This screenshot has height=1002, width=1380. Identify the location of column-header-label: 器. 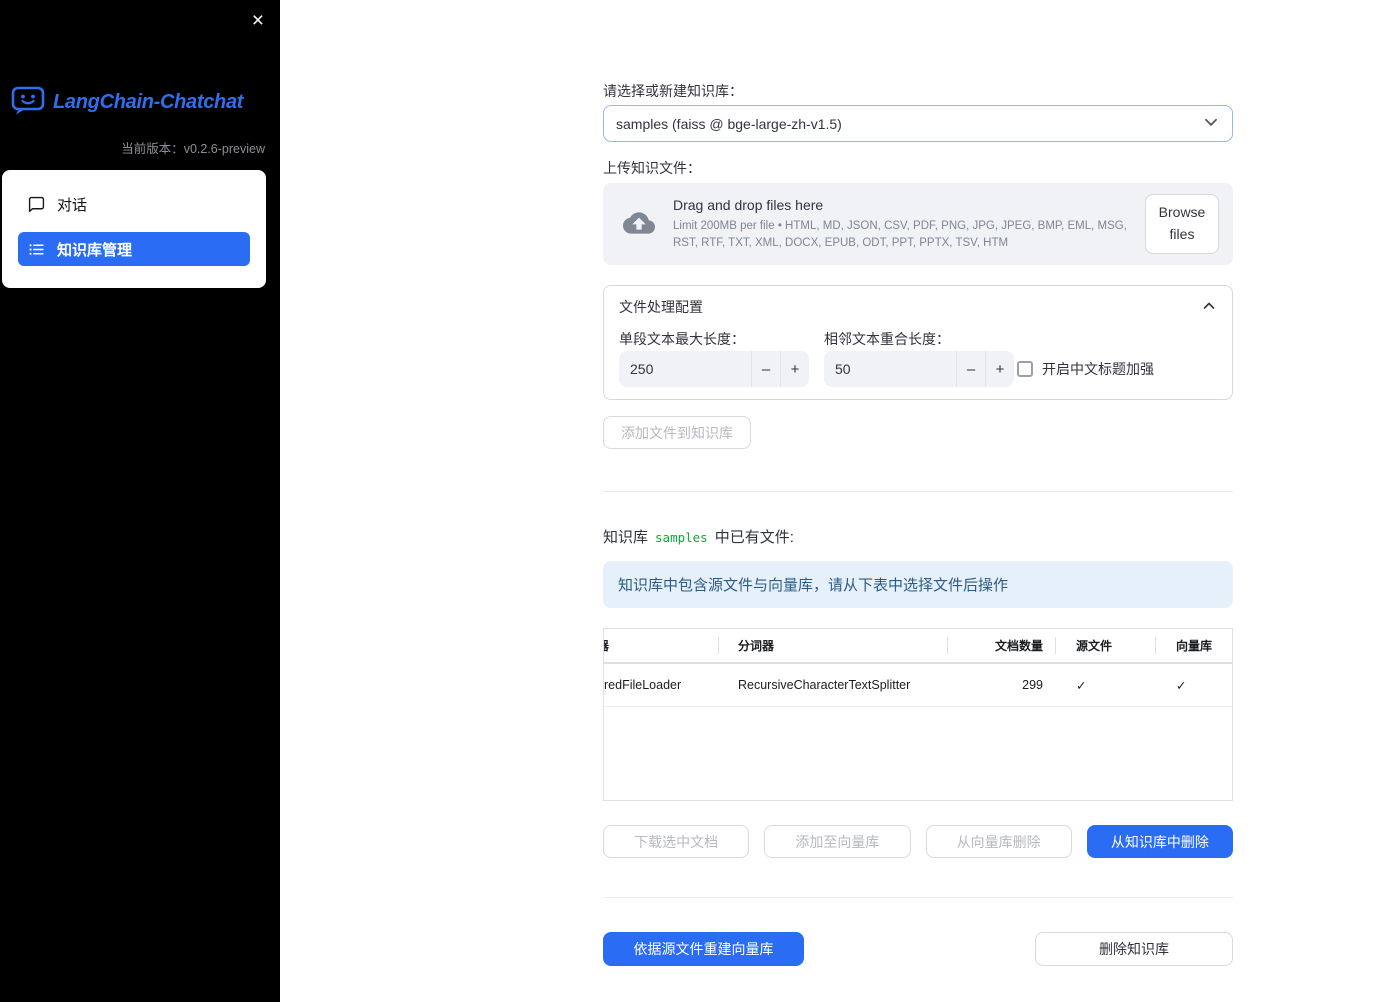
(606, 645).